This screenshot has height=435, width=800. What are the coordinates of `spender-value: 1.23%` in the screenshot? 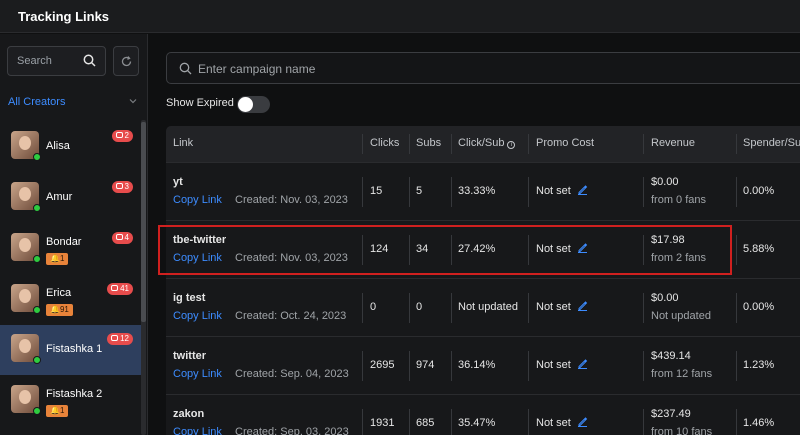 It's located at (759, 365).